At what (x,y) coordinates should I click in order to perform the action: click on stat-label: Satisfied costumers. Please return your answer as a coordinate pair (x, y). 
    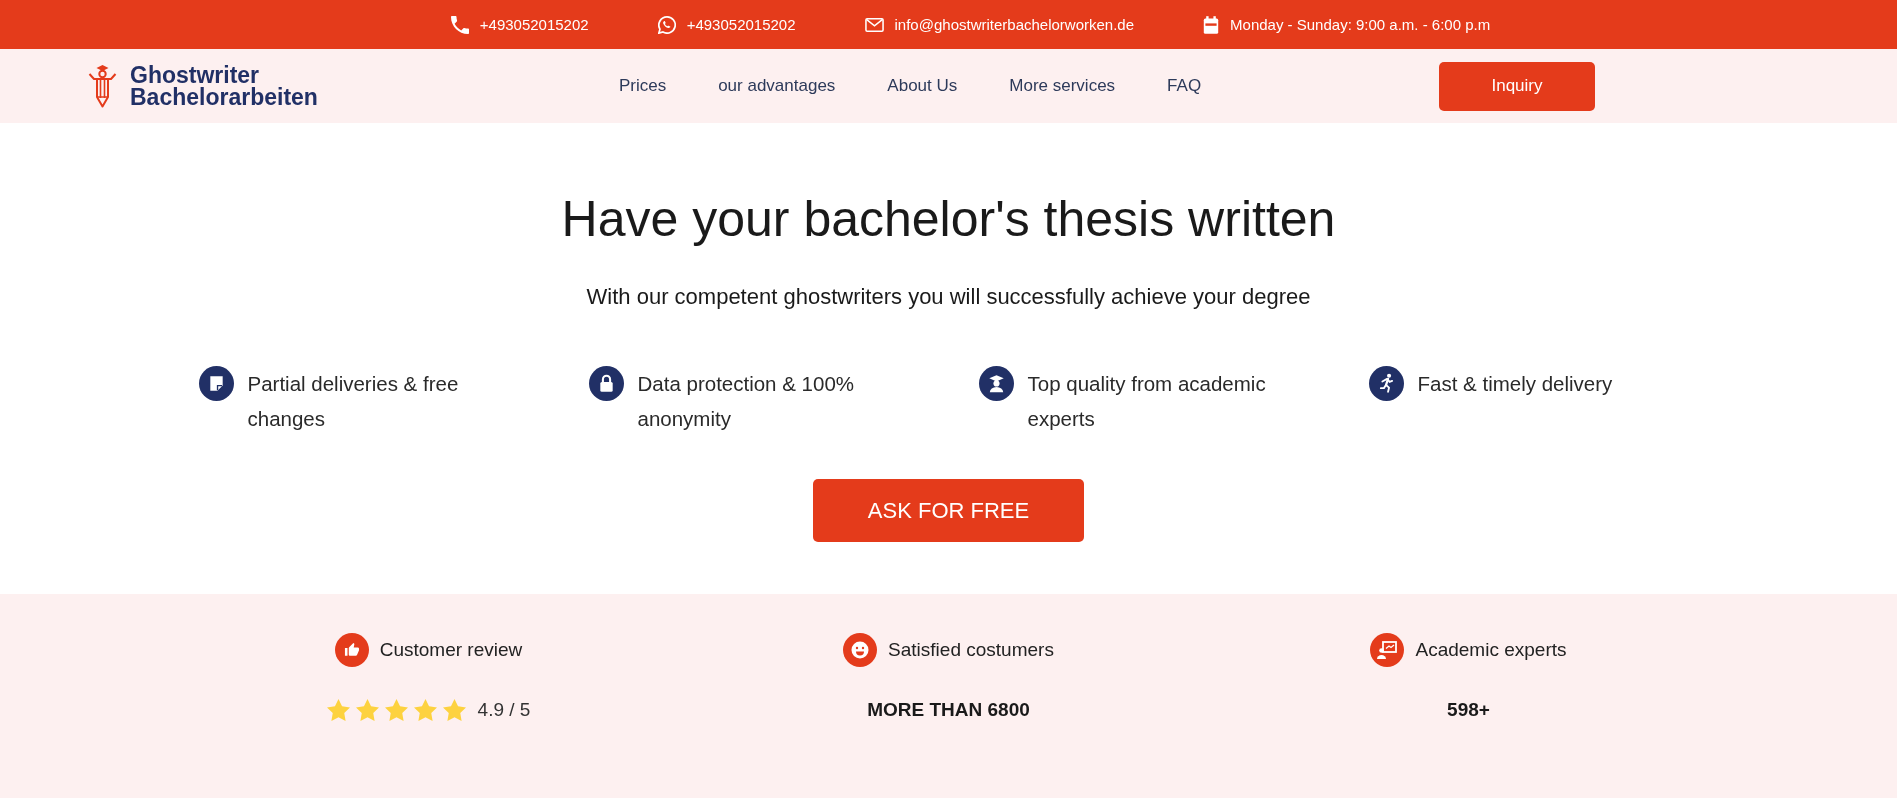
    Looking at the image, I should click on (971, 650).